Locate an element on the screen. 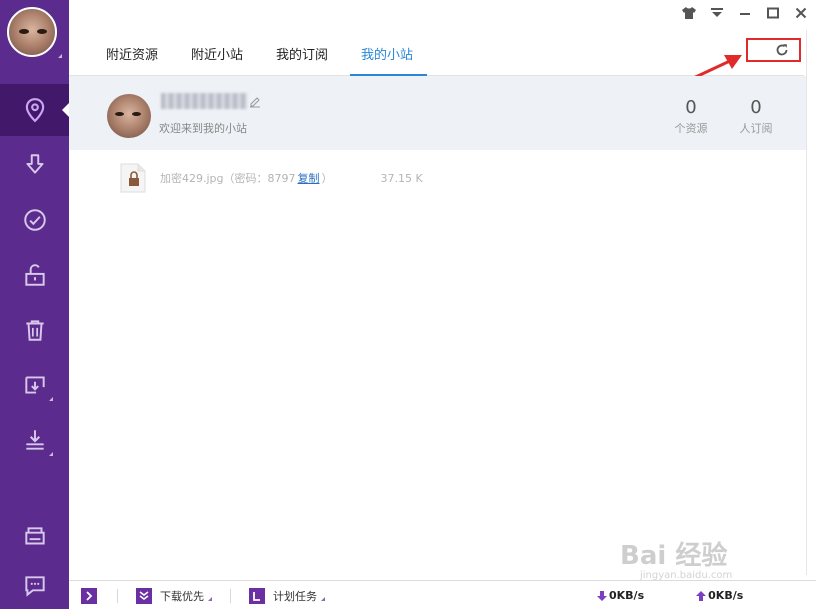 Image resolution: width=816 pixels, height=612 pixels. file-name: 加密429.jpg（密码：8797 is located at coordinates (228, 178).